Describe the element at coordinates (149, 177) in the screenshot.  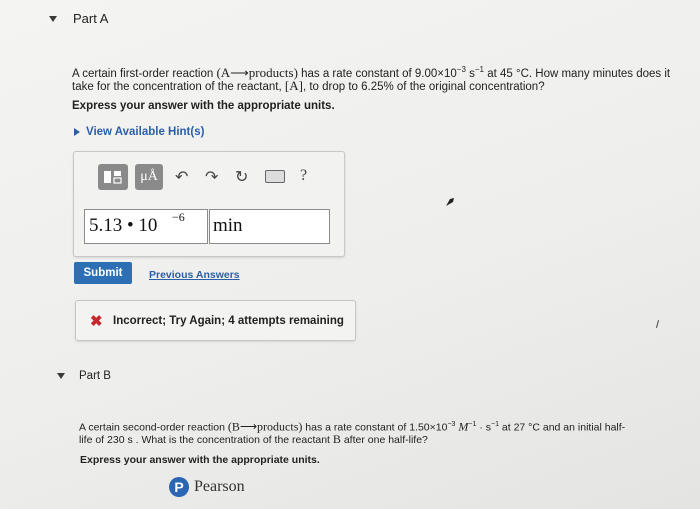
I see `units-button: μÅ` at that location.